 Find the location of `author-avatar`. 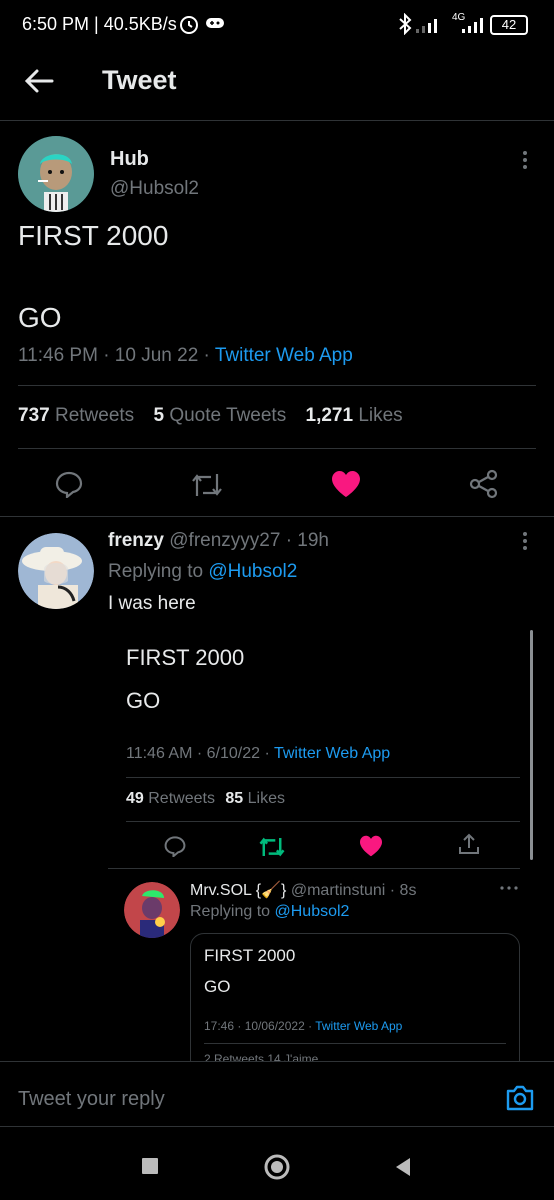

author-avatar is located at coordinates (56, 174).